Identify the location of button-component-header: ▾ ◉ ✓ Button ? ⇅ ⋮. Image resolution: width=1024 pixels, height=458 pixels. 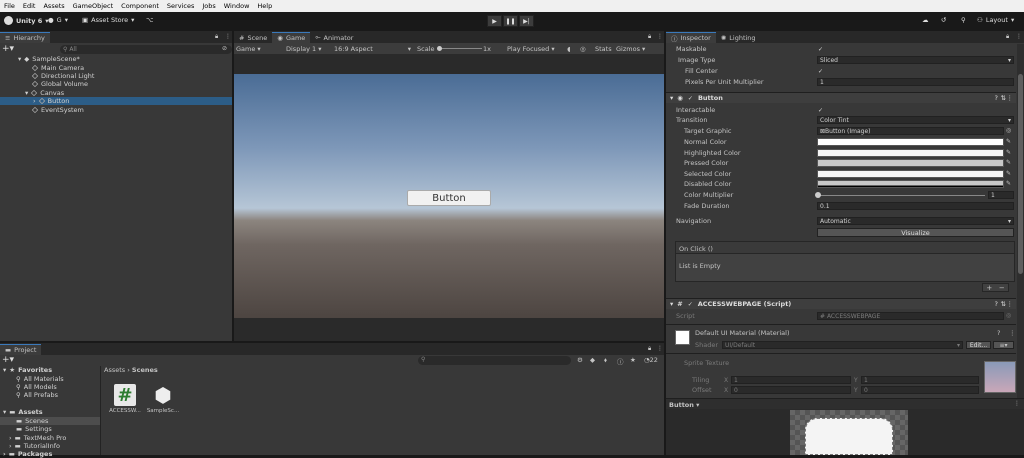
(841, 97).